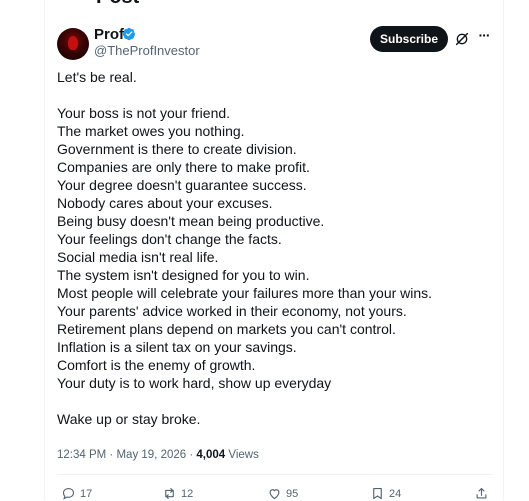  Describe the element at coordinates (147, 50) in the screenshot. I see `author-handle: @TheProfInvestor` at that location.